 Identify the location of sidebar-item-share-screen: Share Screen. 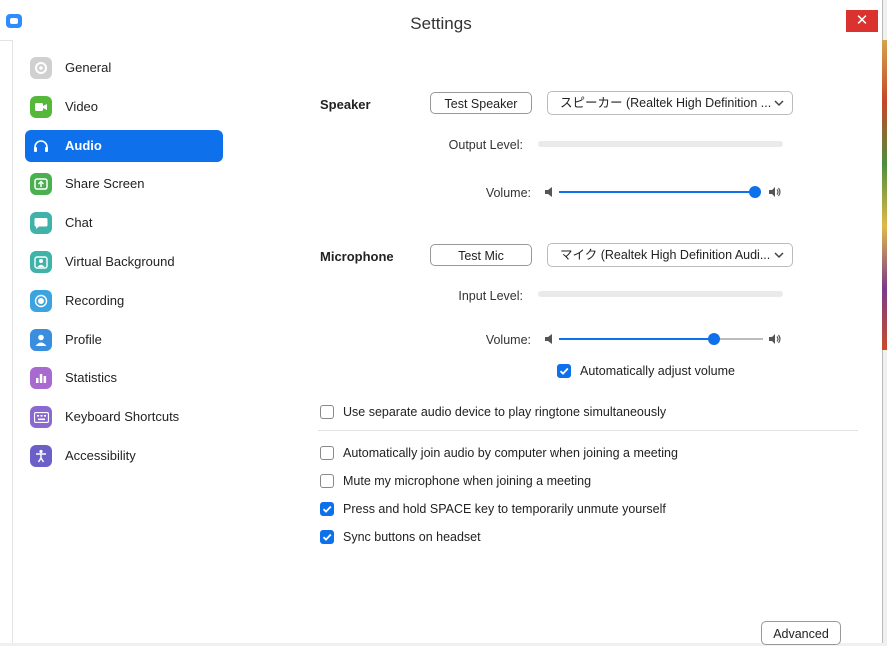
(124, 184).